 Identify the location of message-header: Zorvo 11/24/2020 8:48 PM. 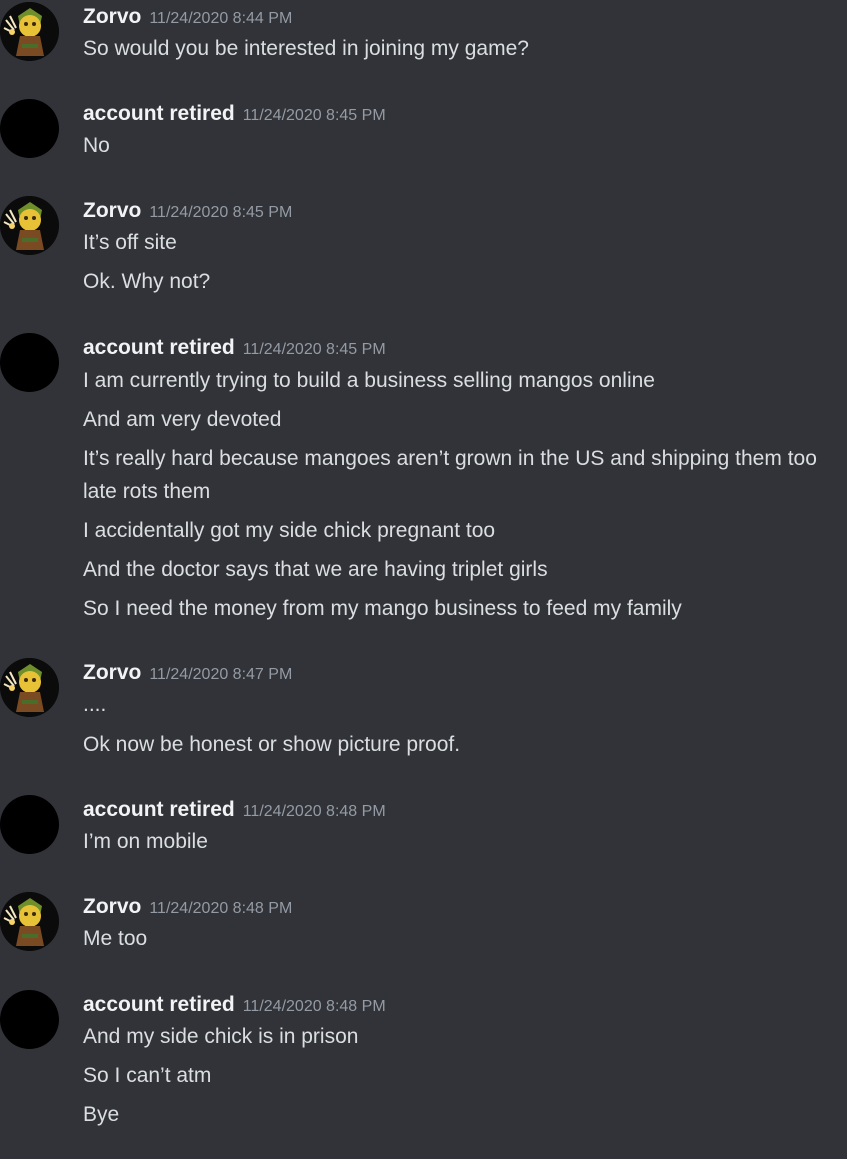
(187, 907).